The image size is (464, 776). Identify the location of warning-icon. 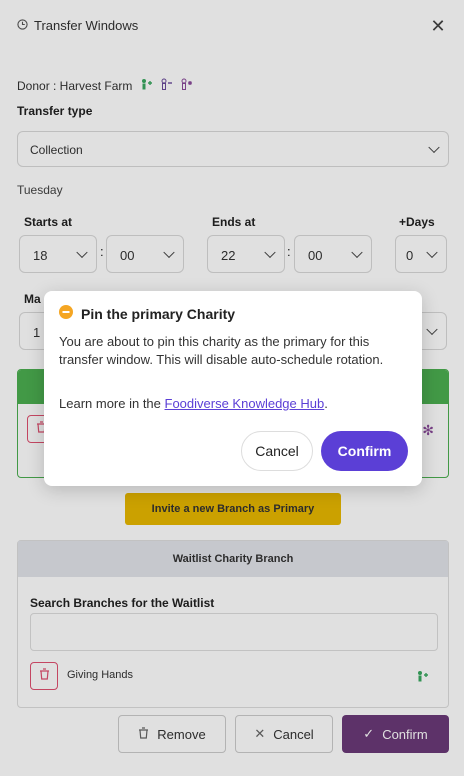
(66, 313).